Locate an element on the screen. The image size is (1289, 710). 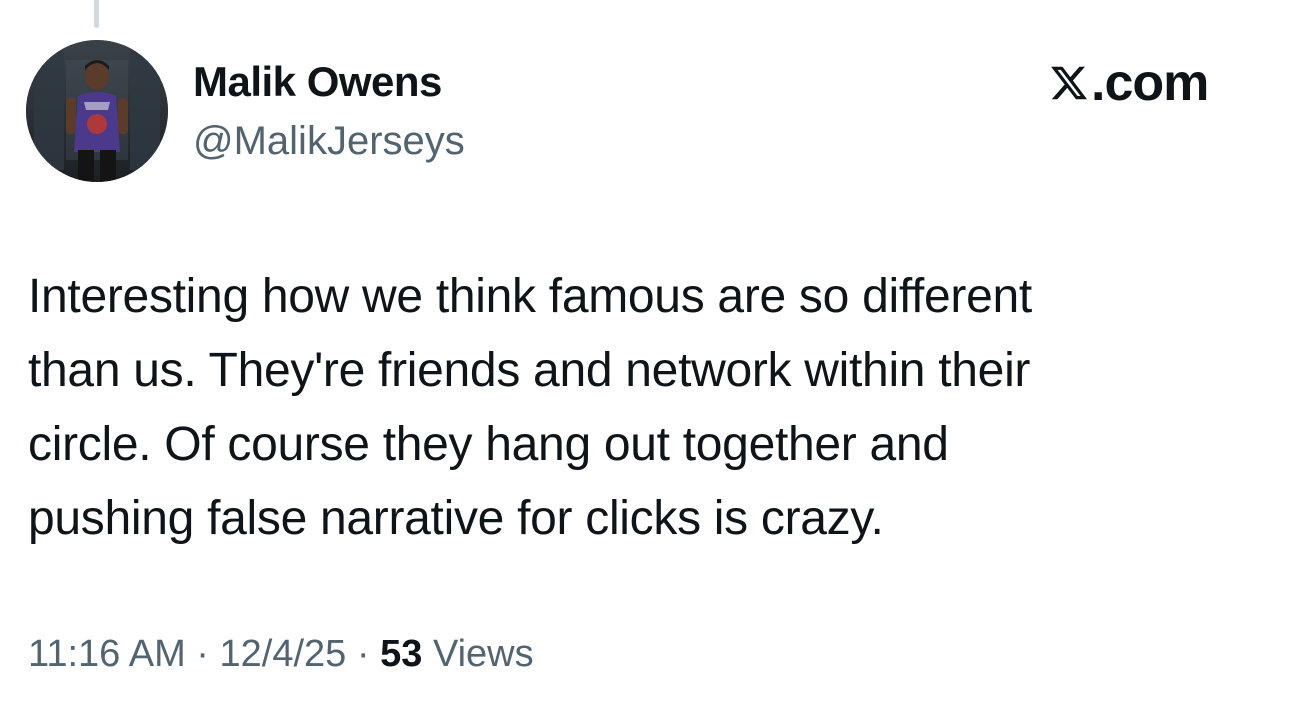
author-avatar is located at coordinates (97, 111).